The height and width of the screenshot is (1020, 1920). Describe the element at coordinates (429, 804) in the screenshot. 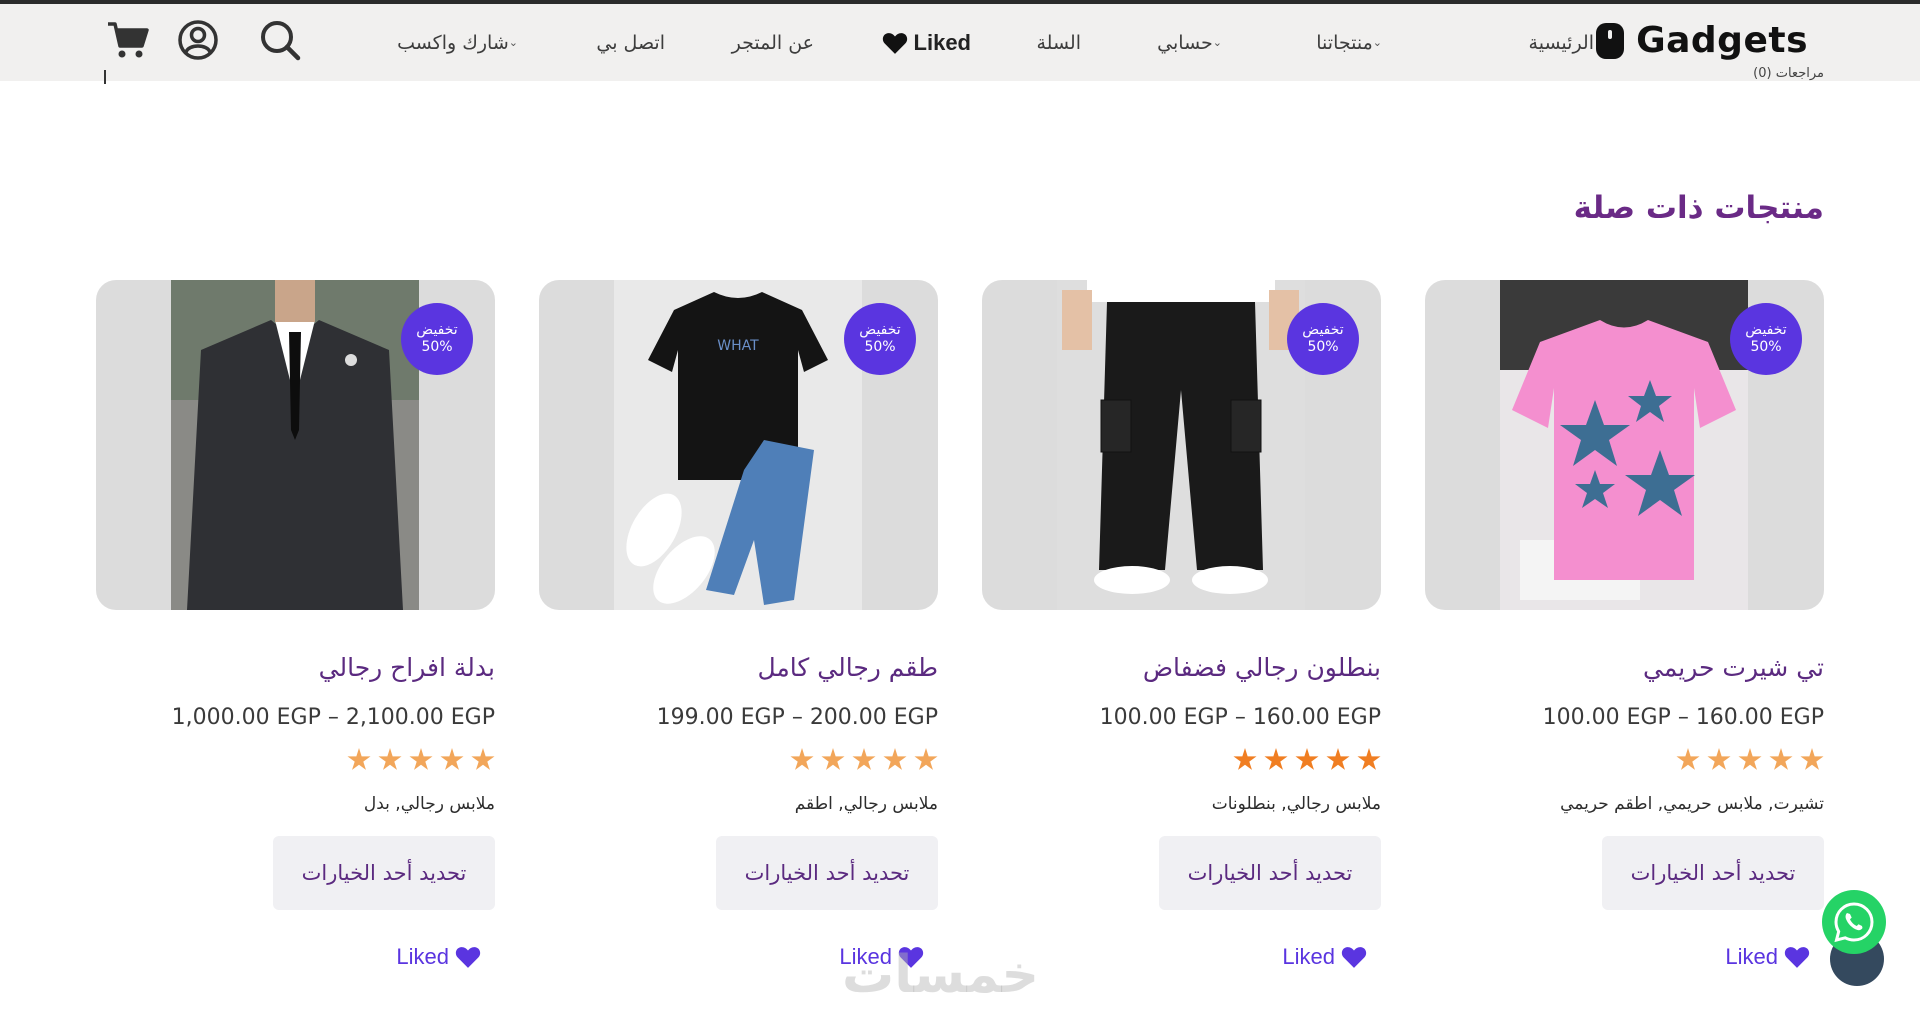

I see `product-categories: ملابس رجالي, بدل` at that location.